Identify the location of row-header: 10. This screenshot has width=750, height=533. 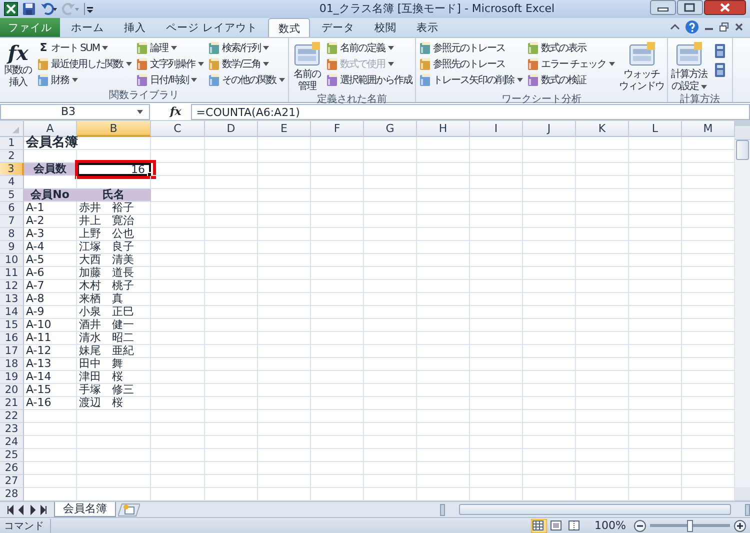
(12, 261).